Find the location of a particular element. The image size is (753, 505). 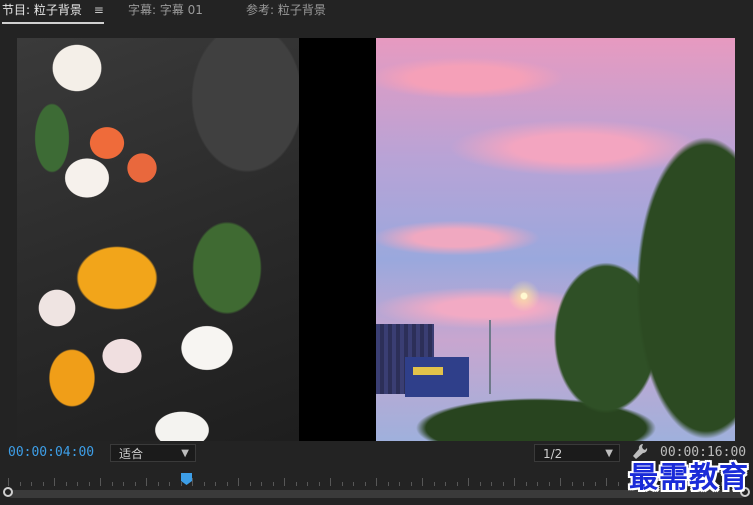

resolution-select: 1/2 ▼ is located at coordinates (577, 453).